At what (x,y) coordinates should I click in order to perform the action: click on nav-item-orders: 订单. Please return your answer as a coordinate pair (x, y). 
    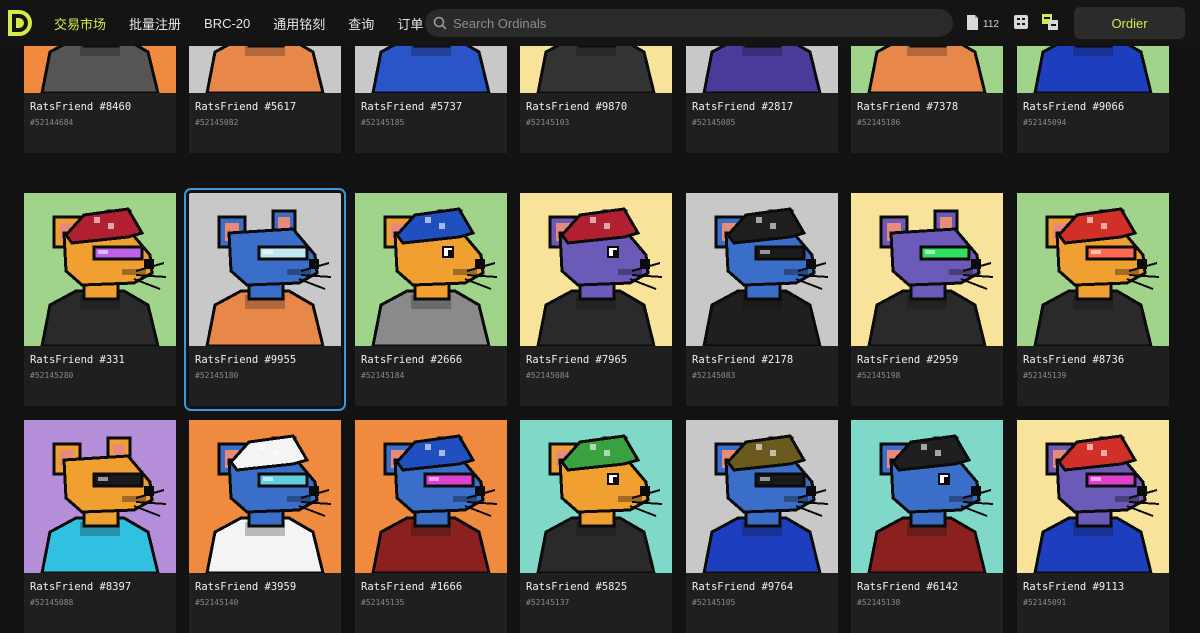
    Looking at the image, I should click on (410, 23).